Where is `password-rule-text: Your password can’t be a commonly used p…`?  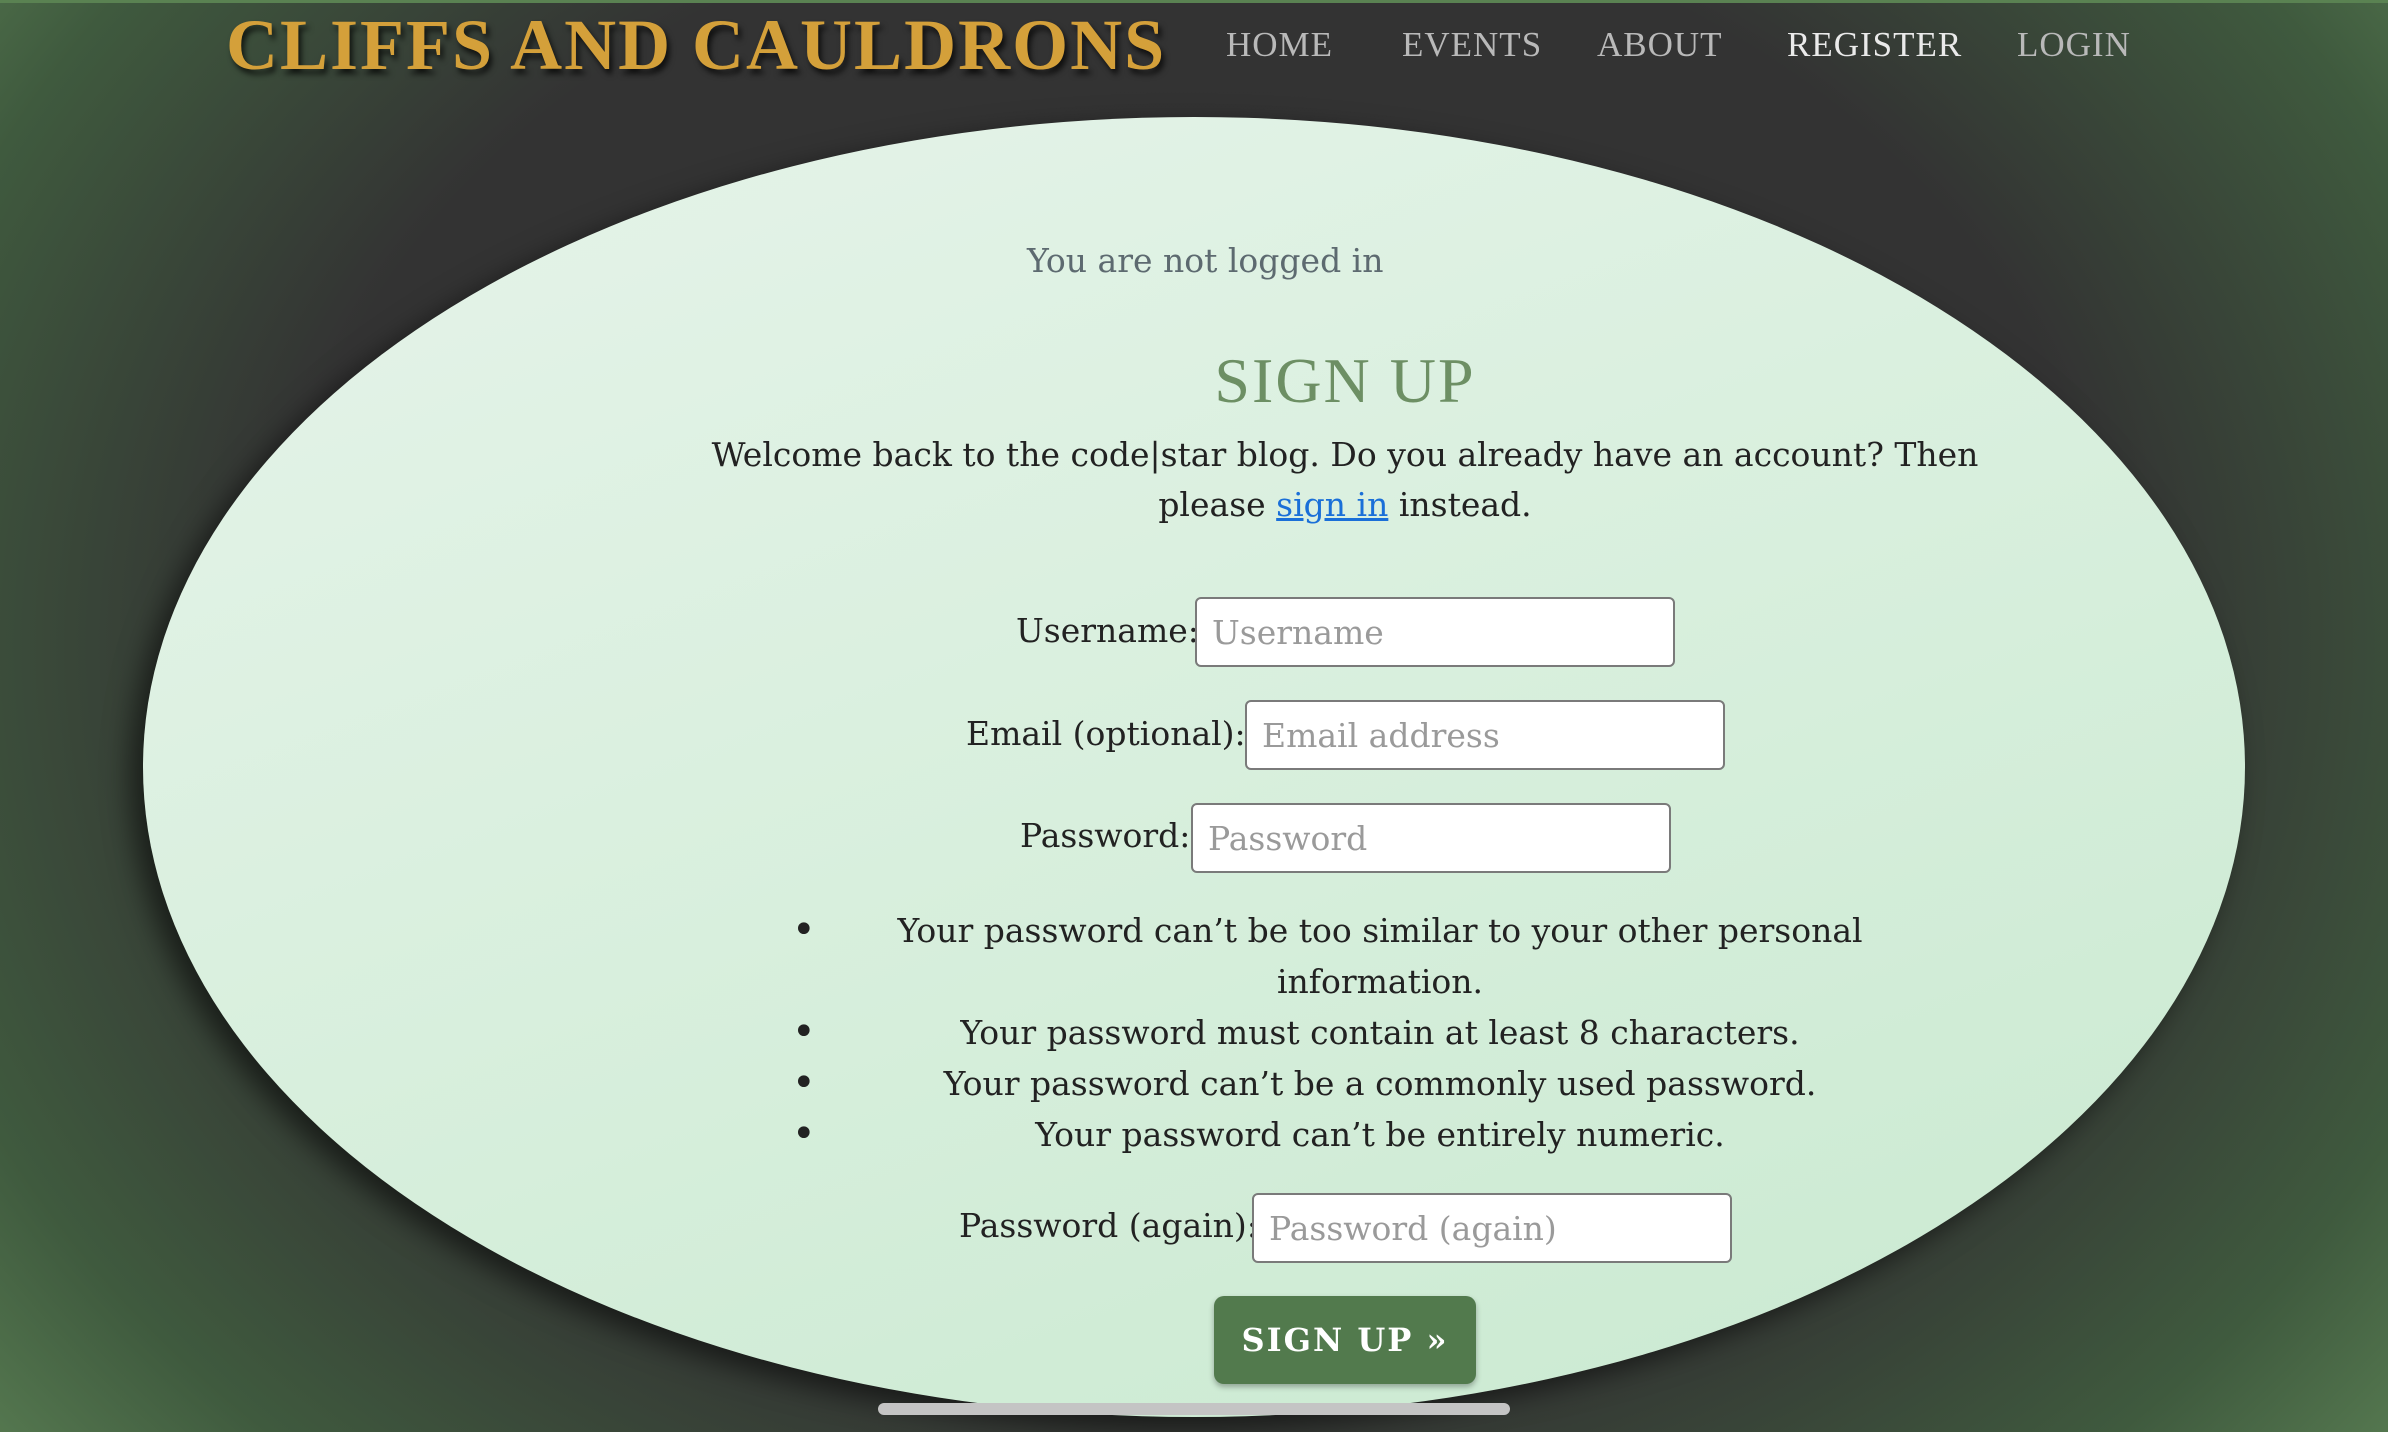 password-rule-text: Your password can’t be a commonly used p… is located at coordinates (1380, 1083).